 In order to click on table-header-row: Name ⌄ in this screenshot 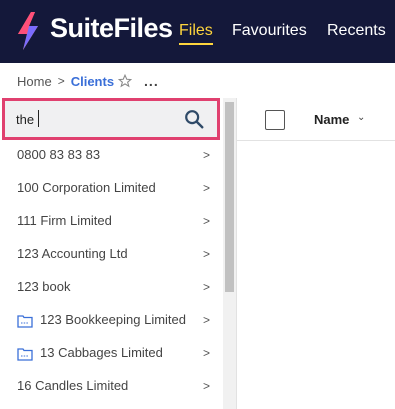, I will do `click(316, 119)`.